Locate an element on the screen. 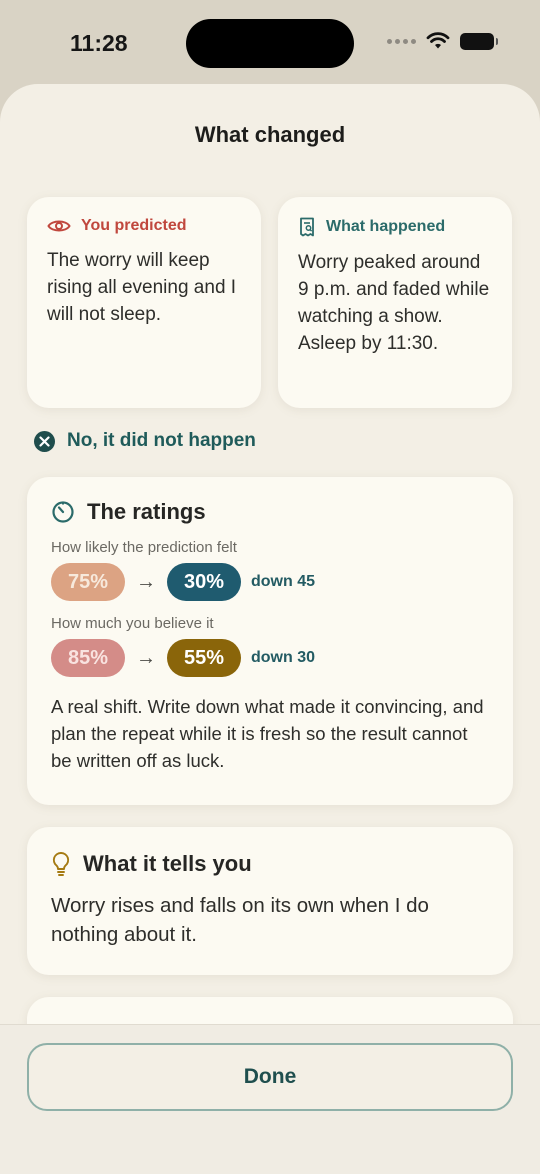 The image size is (540, 1174). eye-icon is located at coordinates (59, 226).